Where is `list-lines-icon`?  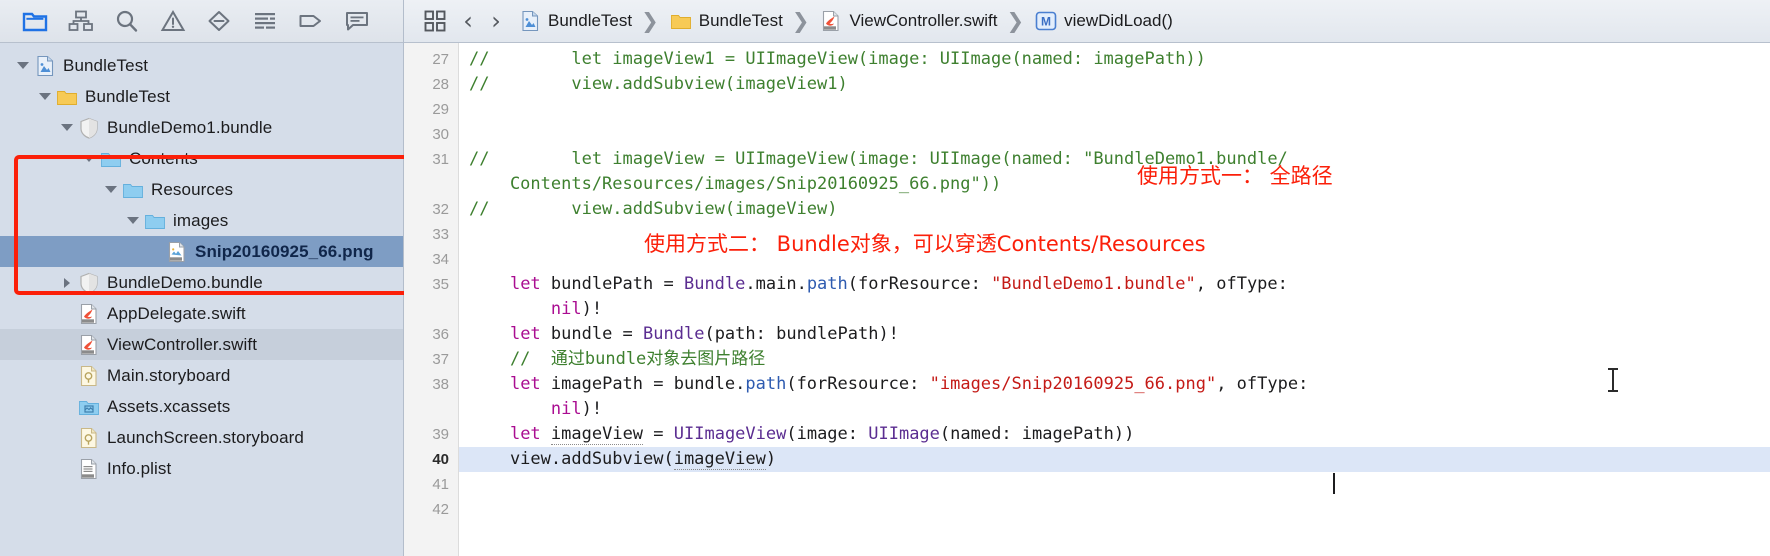
list-lines-icon is located at coordinates (265, 21).